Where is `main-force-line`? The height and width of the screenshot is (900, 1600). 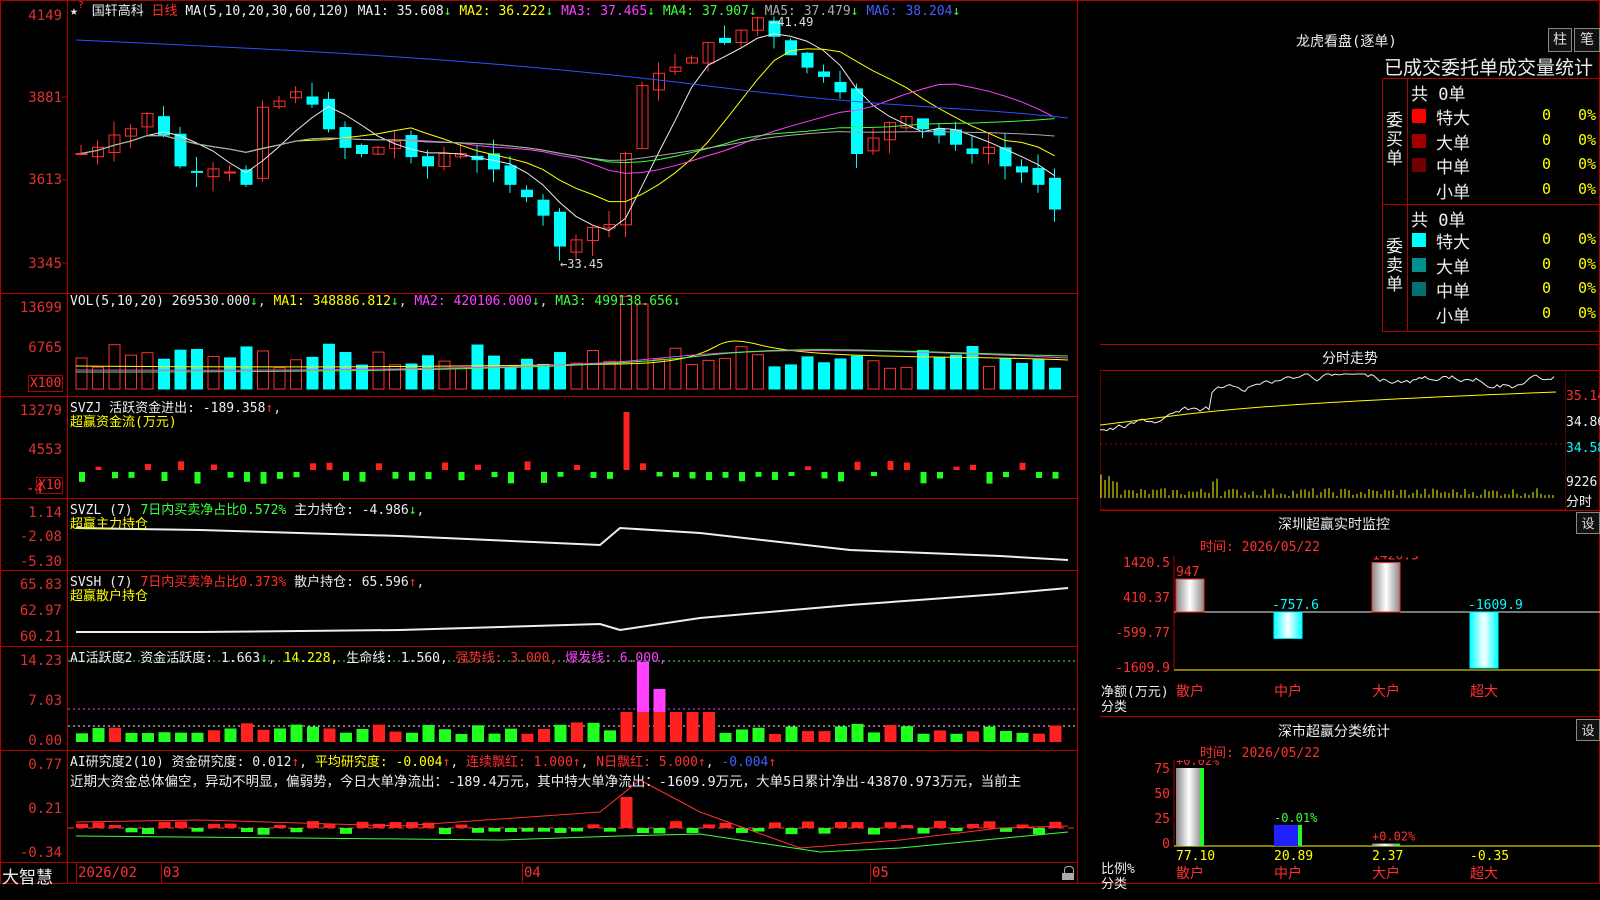
main-force-line is located at coordinates (572, 543).